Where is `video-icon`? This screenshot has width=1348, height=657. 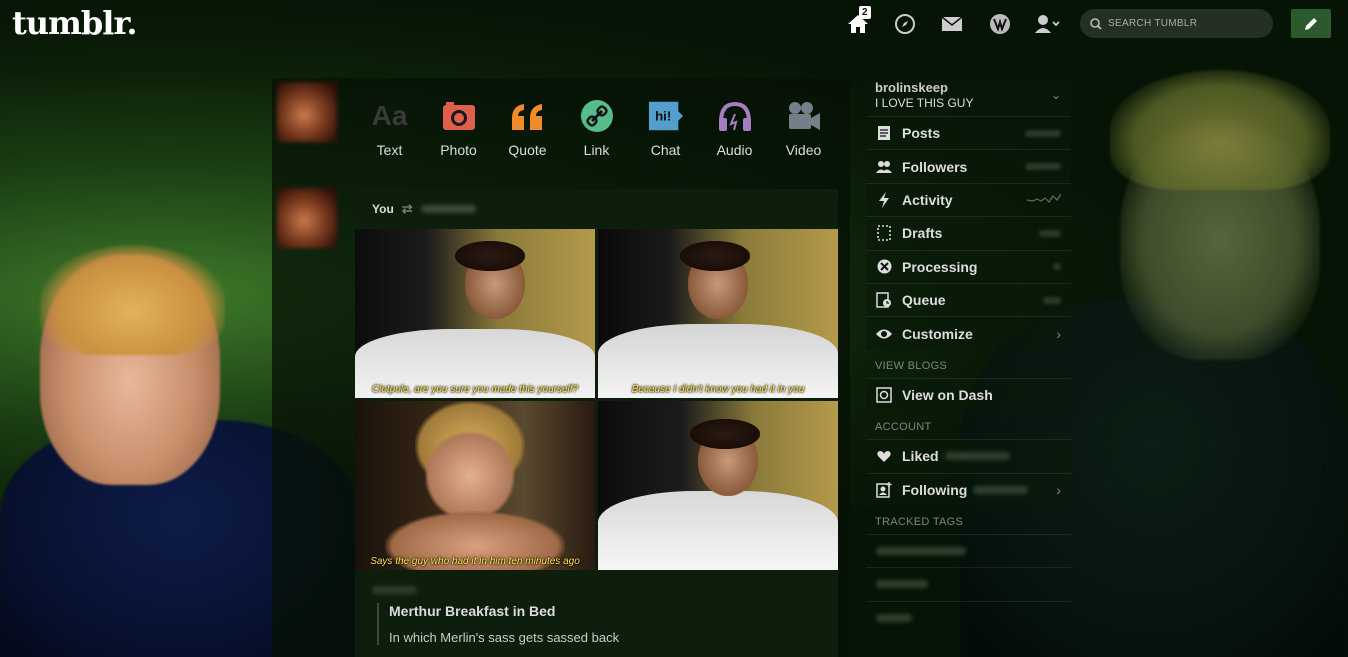
video-icon is located at coordinates (804, 116).